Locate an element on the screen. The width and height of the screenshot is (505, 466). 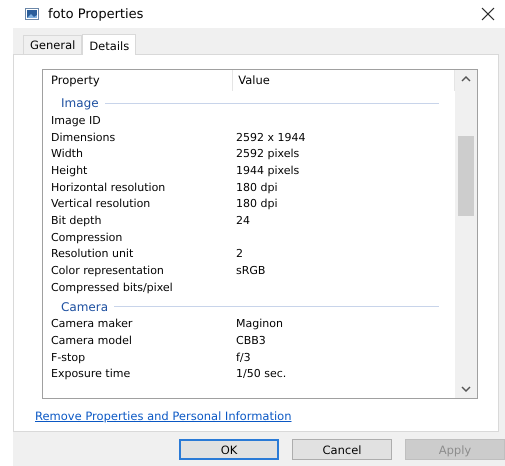
property-name: Camera model is located at coordinates (92, 341).